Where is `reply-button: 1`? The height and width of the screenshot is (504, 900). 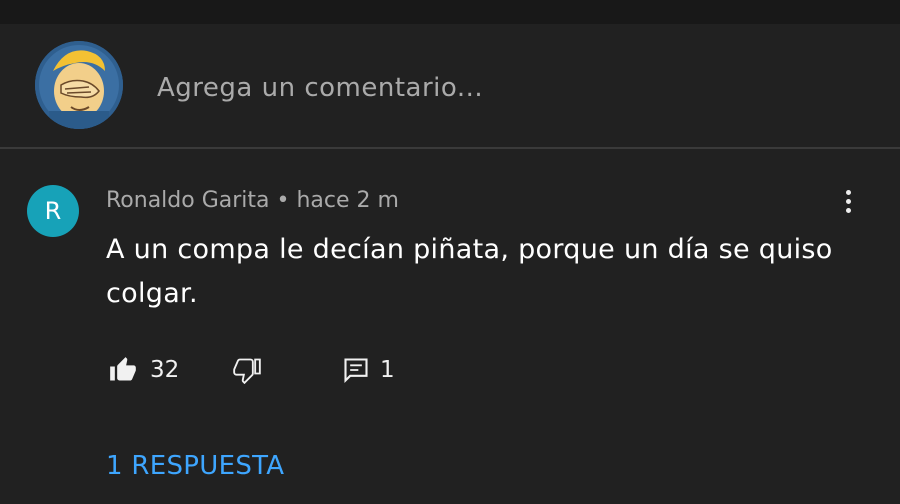 reply-button: 1 is located at coordinates (377, 370).